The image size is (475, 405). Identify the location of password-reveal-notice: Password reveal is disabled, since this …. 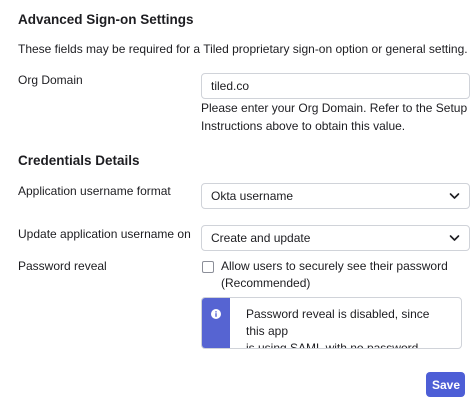
(331, 323).